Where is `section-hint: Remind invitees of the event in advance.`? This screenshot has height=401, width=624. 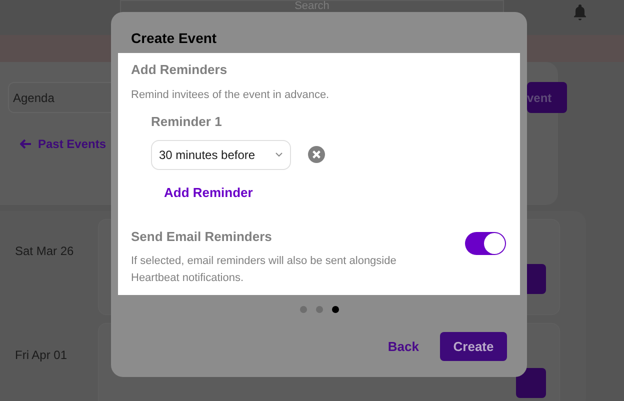
section-hint: Remind invitees of the event in advance. is located at coordinates (230, 95).